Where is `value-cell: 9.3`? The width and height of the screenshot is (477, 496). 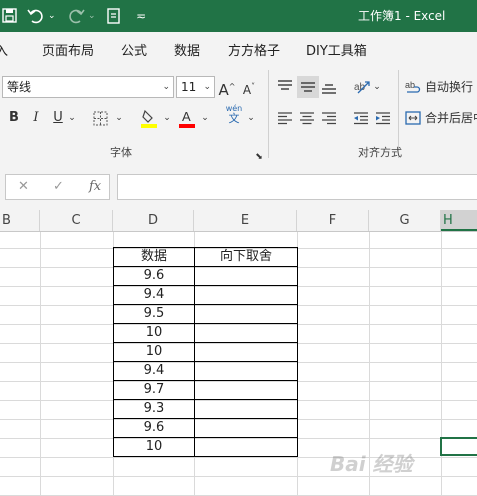 value-cell: 9.3 is located at coordinates (154, 409).